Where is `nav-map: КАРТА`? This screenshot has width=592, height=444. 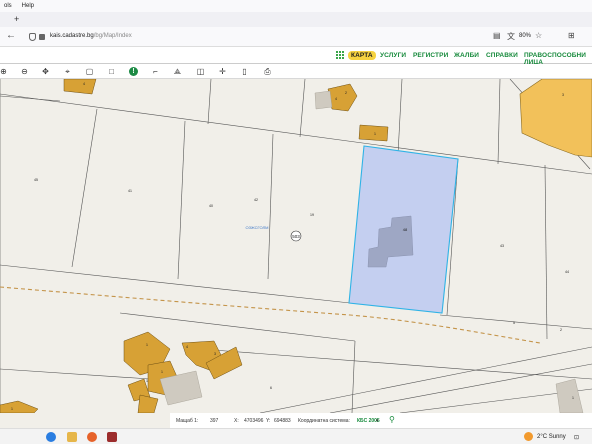 nav-map: КАРТА is located at coordinates (362, 55).